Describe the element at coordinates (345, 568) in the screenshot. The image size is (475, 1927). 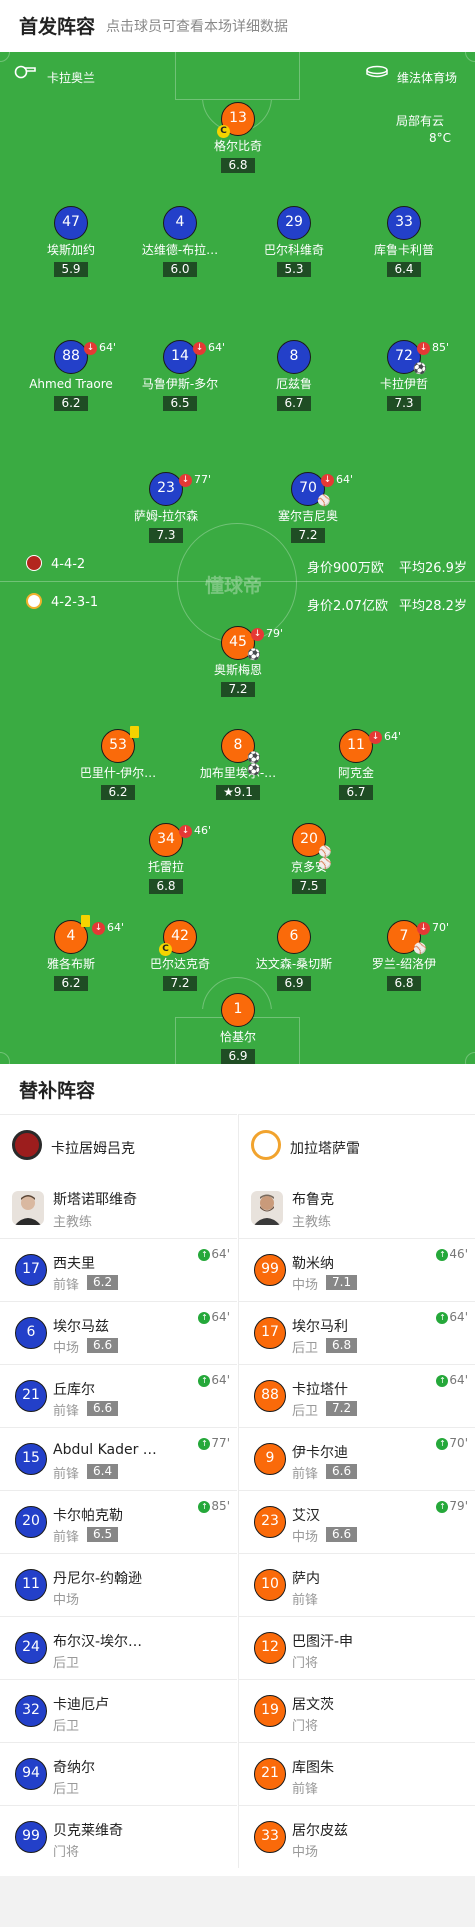
I see `home-market-value: 身价900万欧` at that location.